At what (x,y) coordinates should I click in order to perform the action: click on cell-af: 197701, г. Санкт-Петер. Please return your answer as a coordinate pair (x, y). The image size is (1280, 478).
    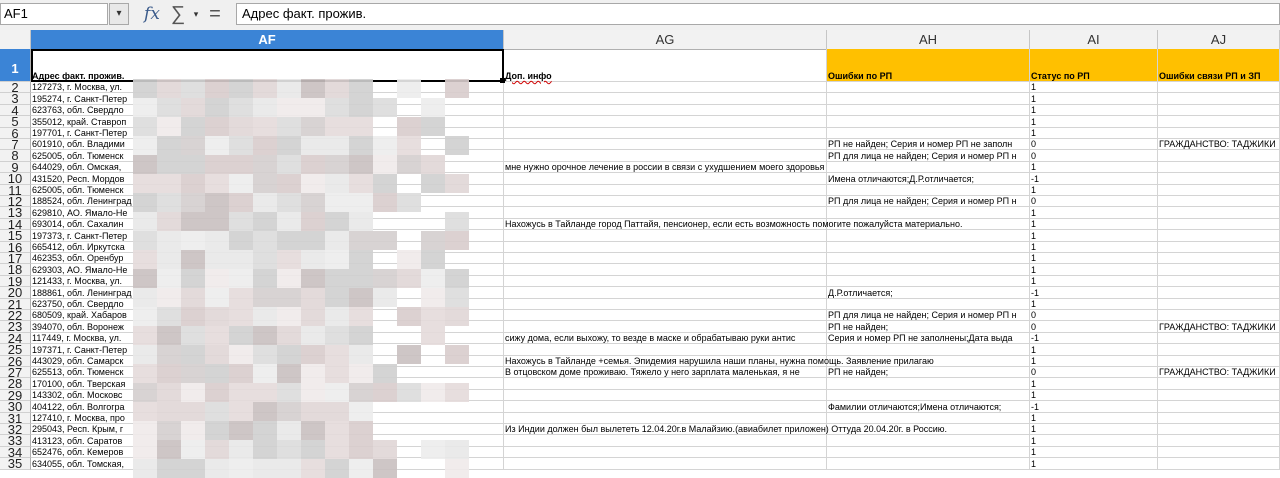
    Looking at the image, I should click on (267, 133).